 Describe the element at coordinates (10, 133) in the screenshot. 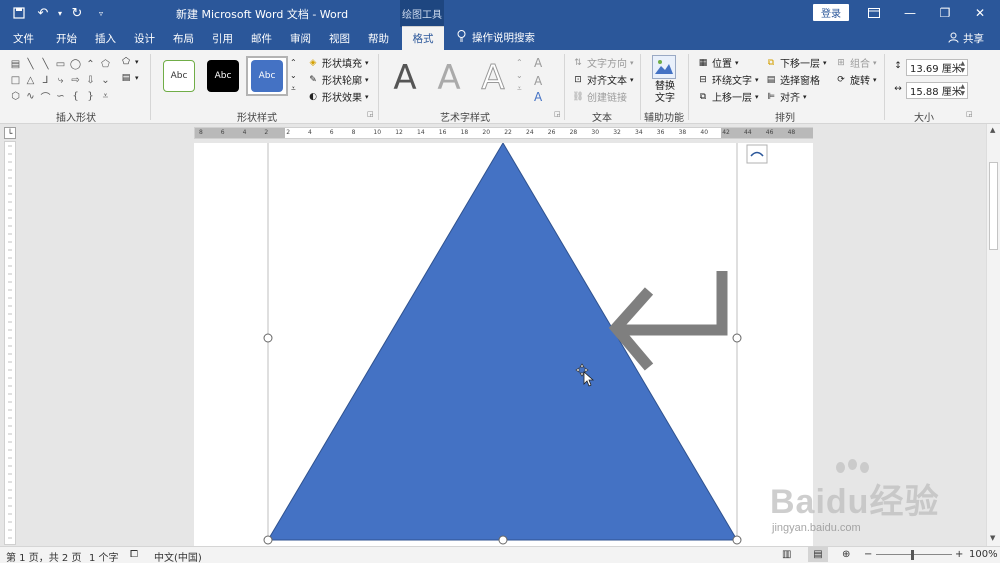

I see `tab-selector: └` at that location.